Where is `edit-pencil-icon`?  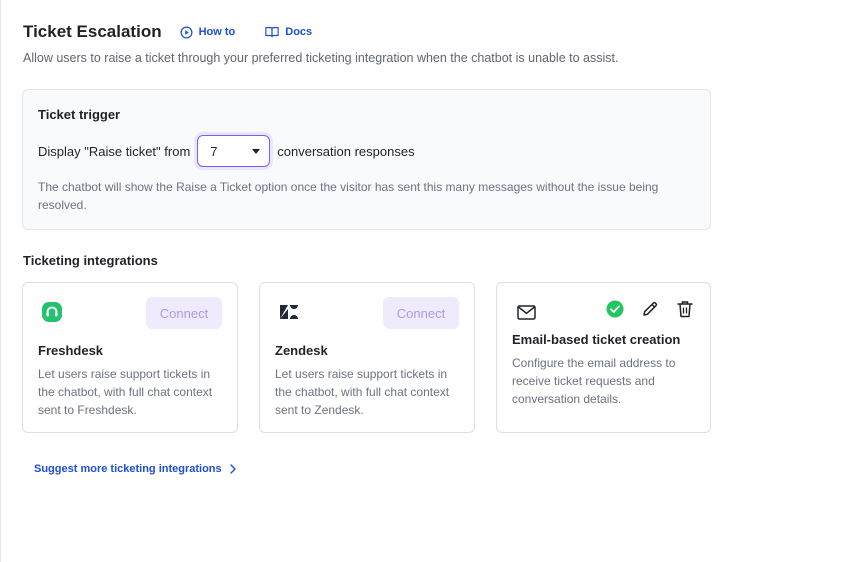
edit-pencil-icon is located at coordinates (650, 309).